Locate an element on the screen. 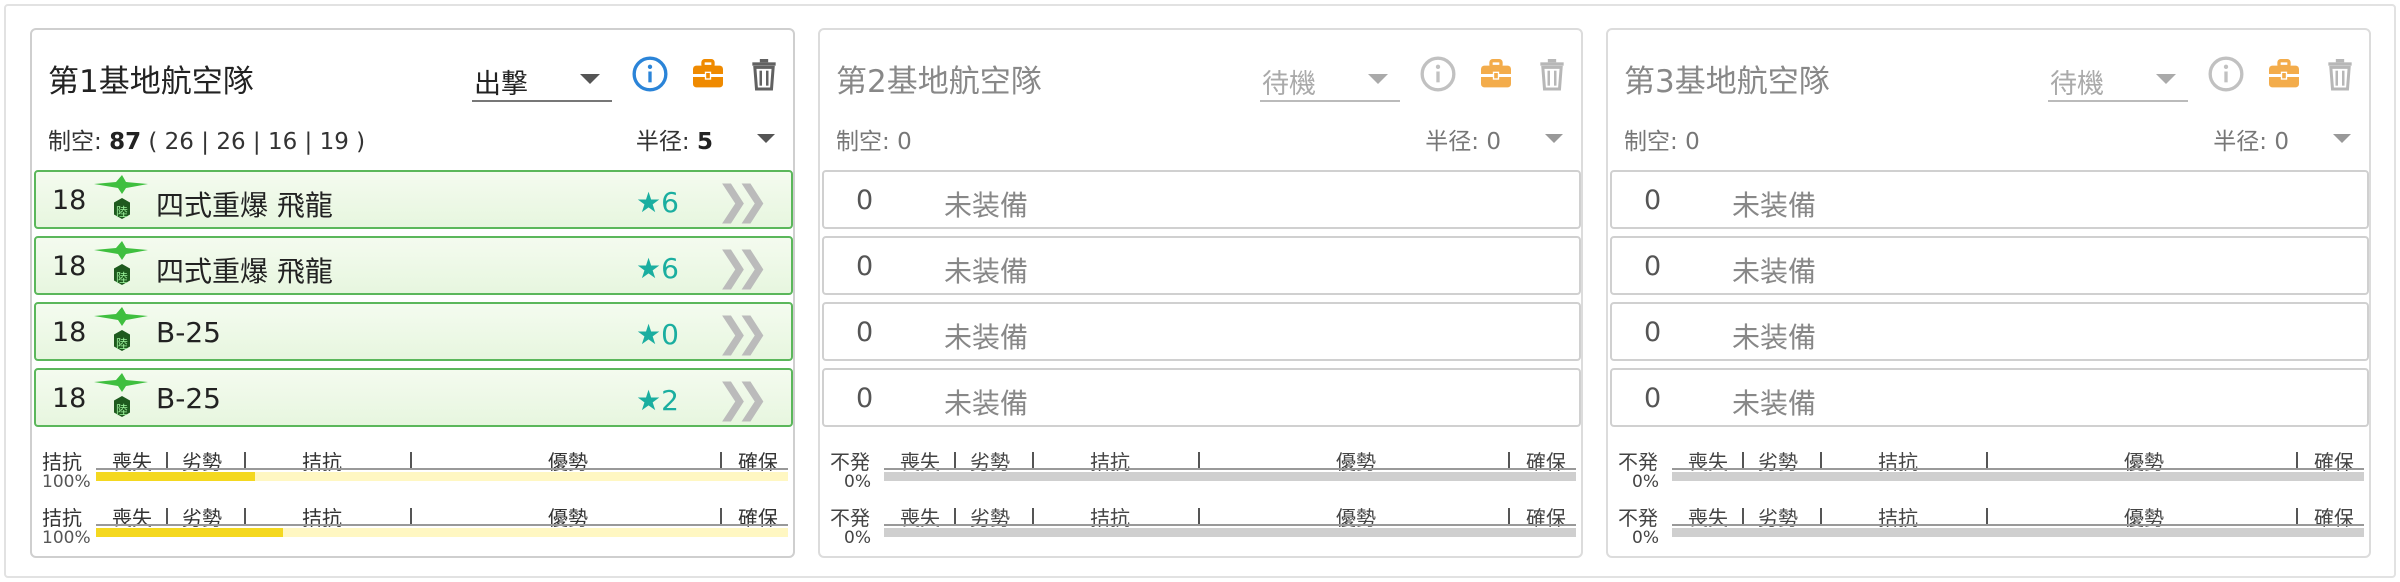 This screenshot has height=582, width=2400. air-power-readout: 制空: 0 is located at coordinates (874, 139).